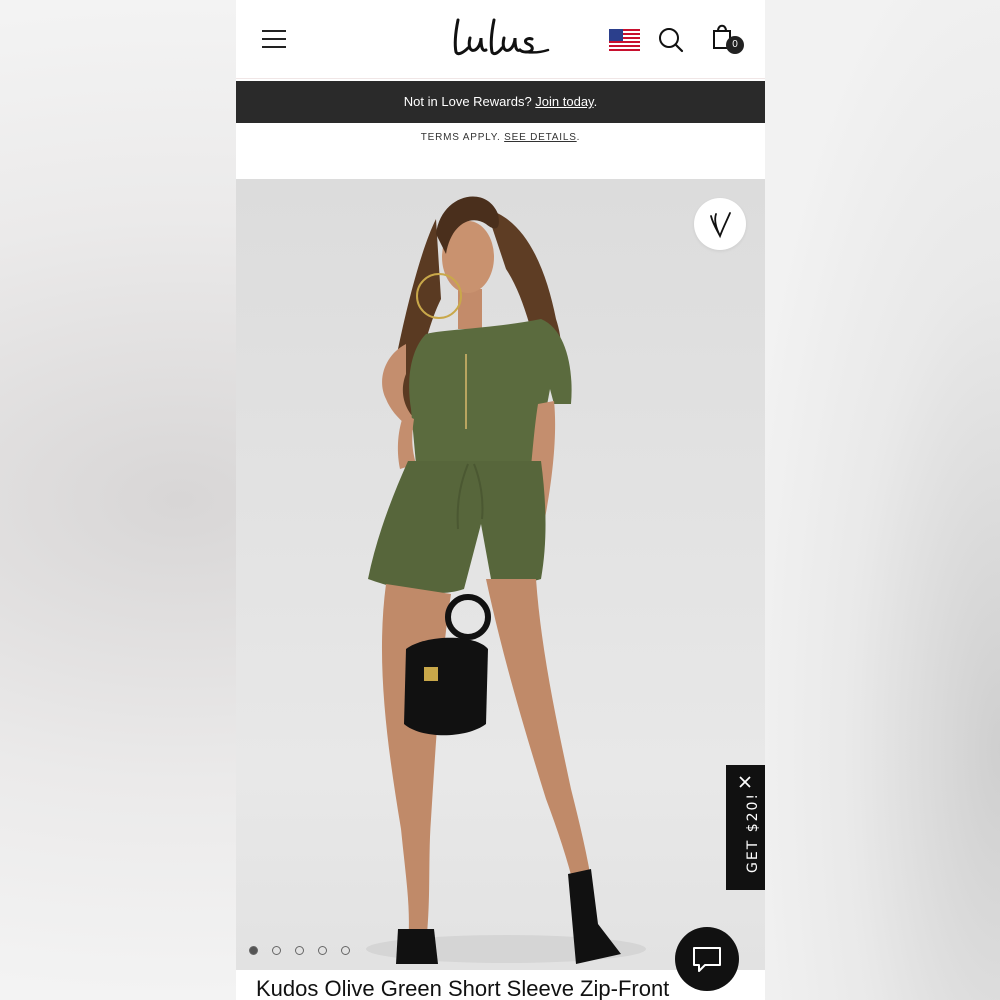 The height and width of the screenshot is (1000, 1000). I want to click on get-20-promo-tab: GET $20!, so click(745, 827).